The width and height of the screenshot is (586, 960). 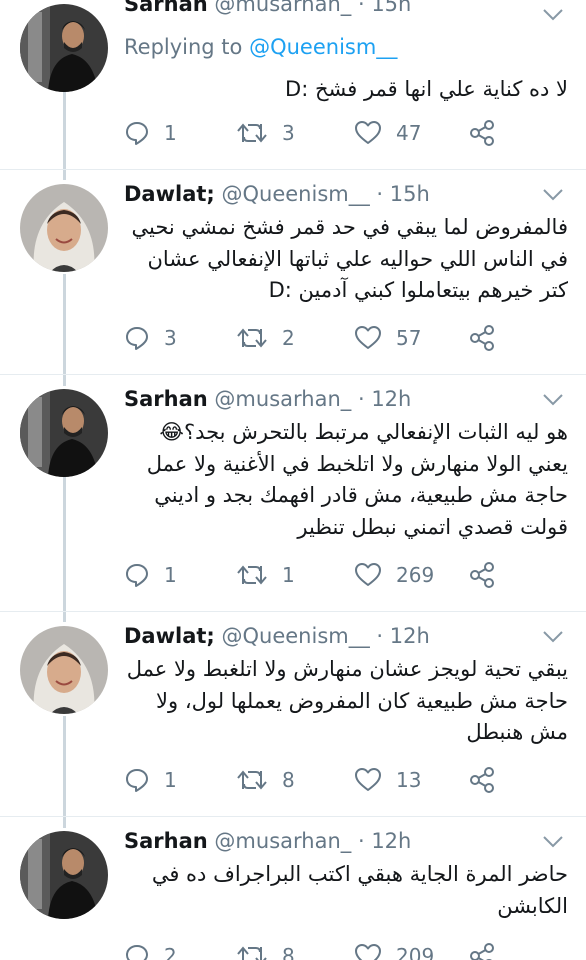 What do you see at coordinates (314, 949) in the screenshot?
I see `tweet-actions: 2 8 209` at bounding box center [314, 949].